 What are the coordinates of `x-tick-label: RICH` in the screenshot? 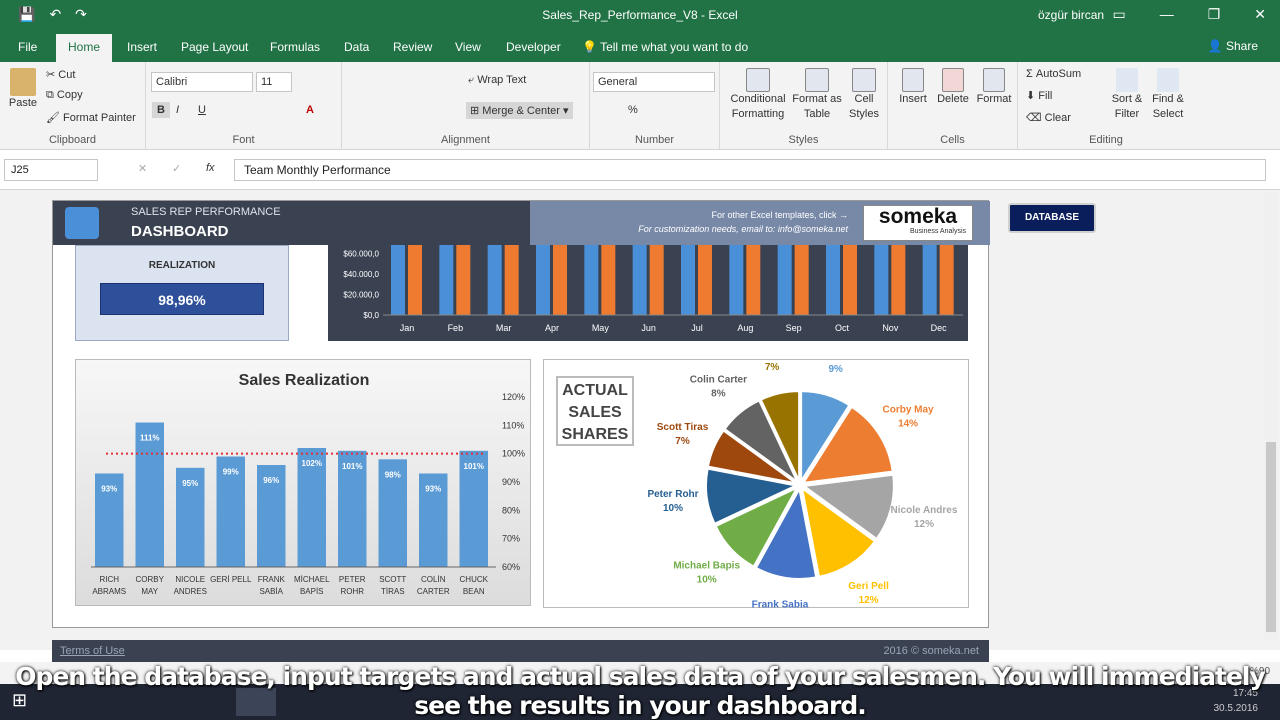 It's located at (109, 579).